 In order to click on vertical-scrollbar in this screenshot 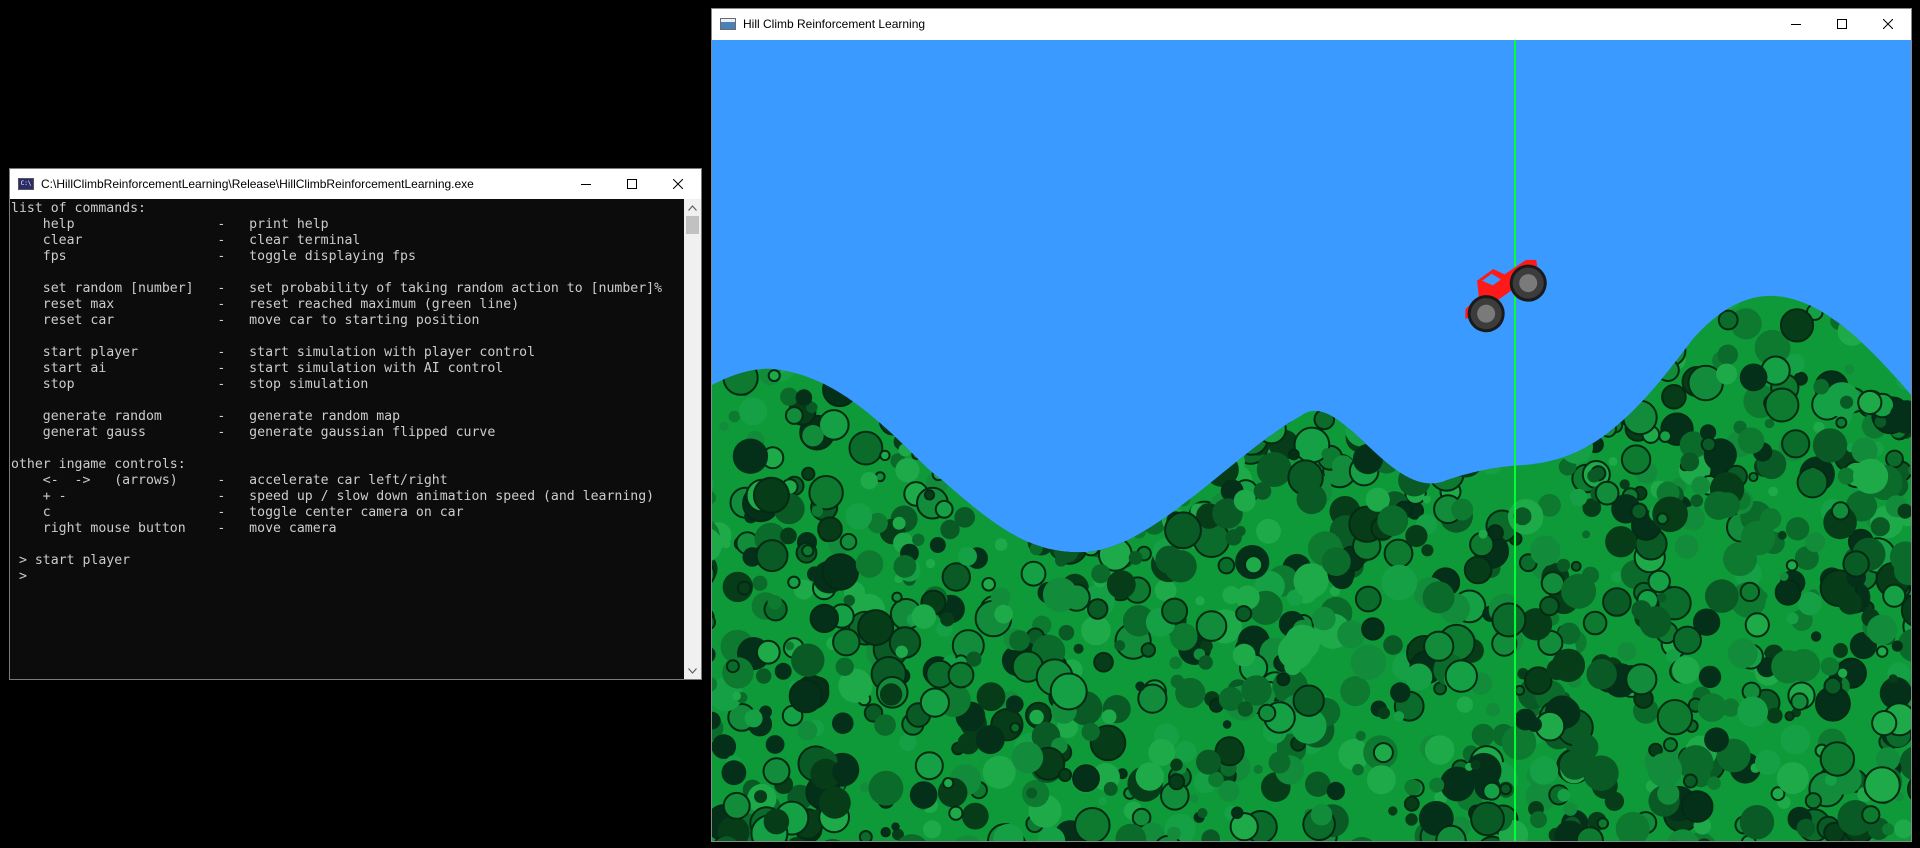, I will do `click(692, 439)`.